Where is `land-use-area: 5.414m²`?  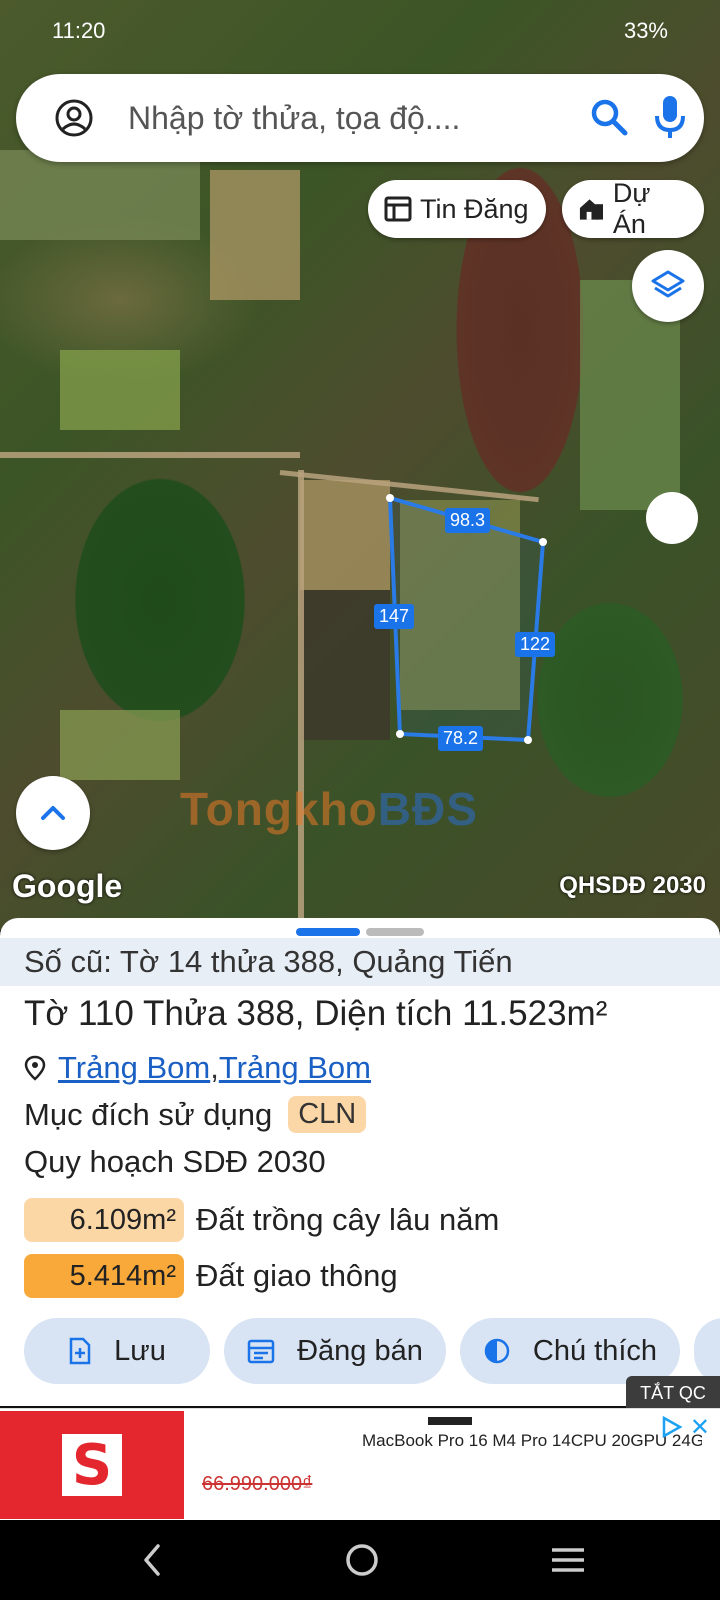
land-use-area: 5.414m² is located at coordinates (104, 1276).